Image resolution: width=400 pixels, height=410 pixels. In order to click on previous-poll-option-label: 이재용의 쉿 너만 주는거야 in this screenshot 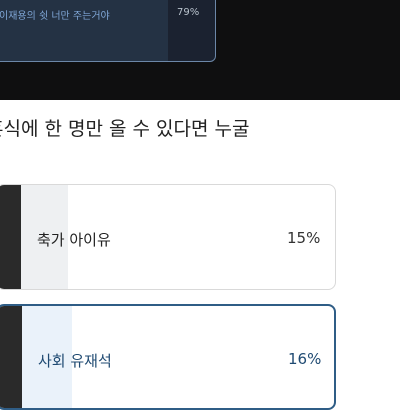, I will do `click(55, 16)`.